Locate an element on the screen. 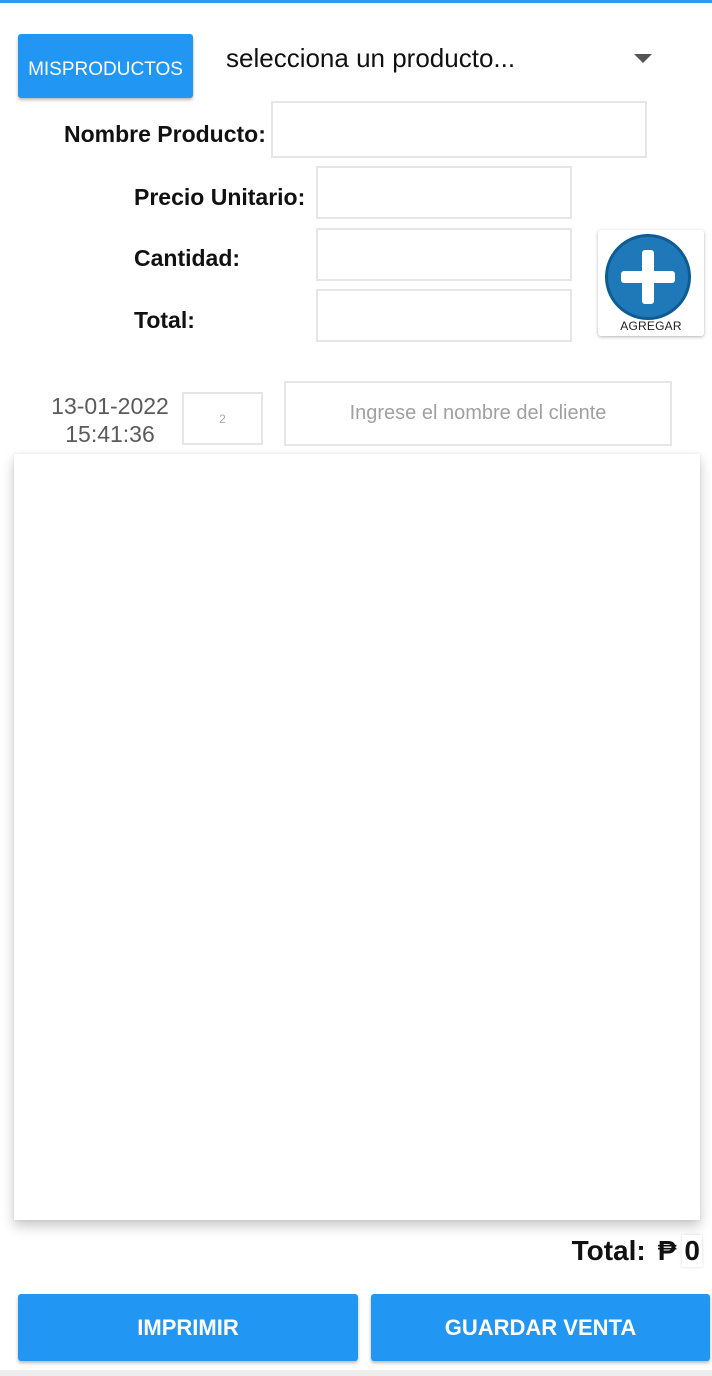  my-products-label-line2: PRODUCTOS is located at coordinates (122, 69).